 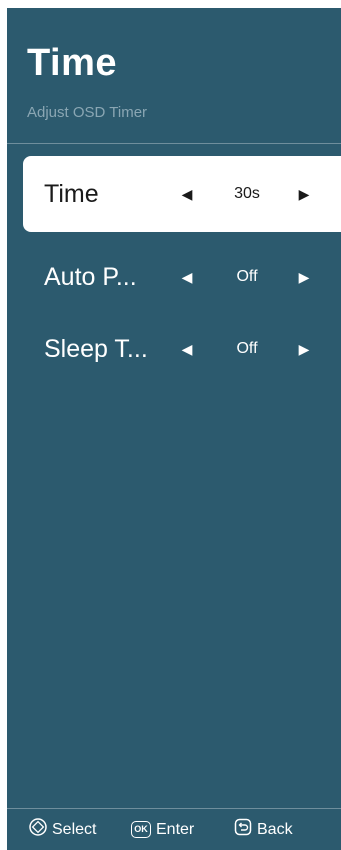 I want to click on setting-row-sleep-timer: Sleep T... ◀ Off ▶, so click(x=182, y=349).